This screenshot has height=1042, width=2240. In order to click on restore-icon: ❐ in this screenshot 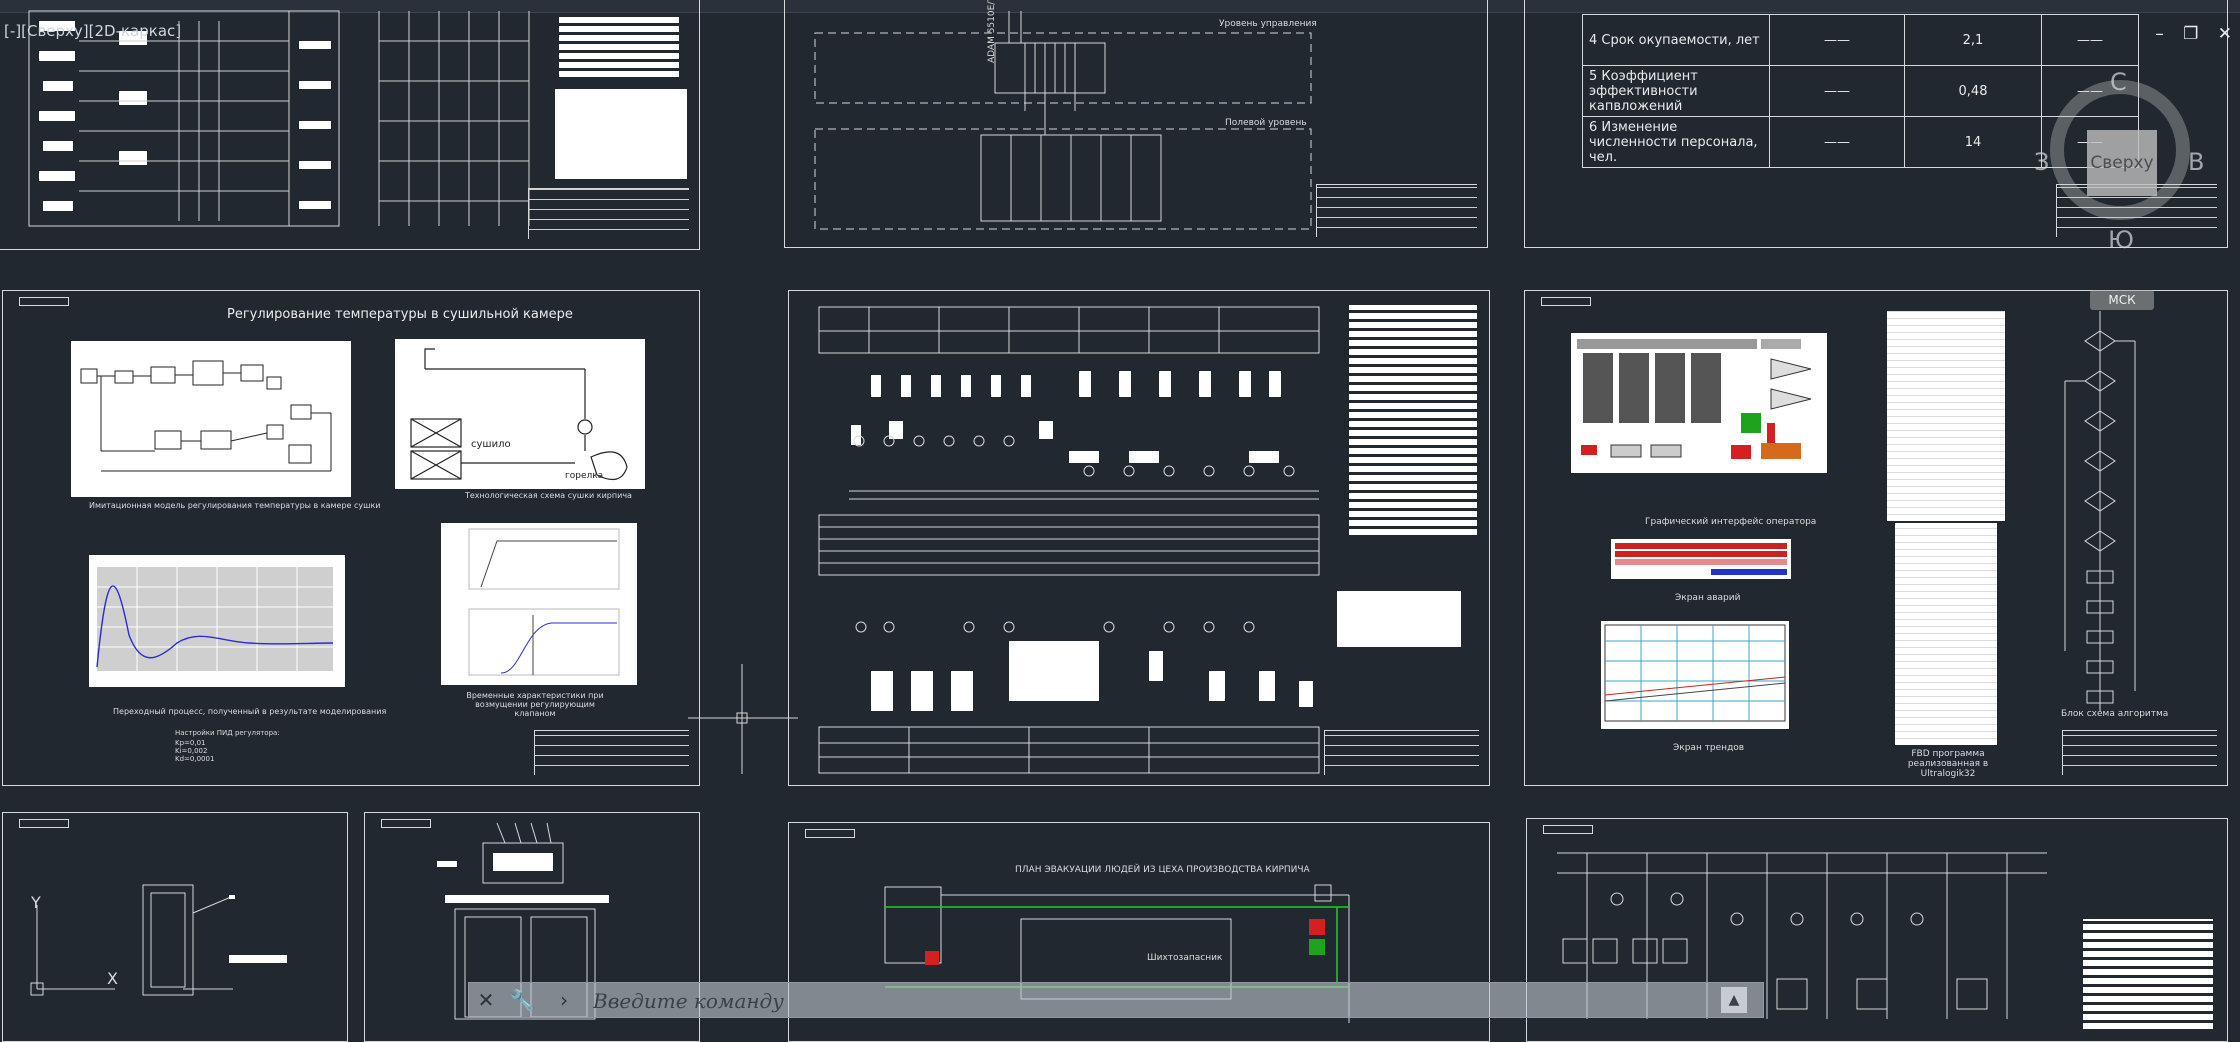, I will do `click(2190, 34)`.